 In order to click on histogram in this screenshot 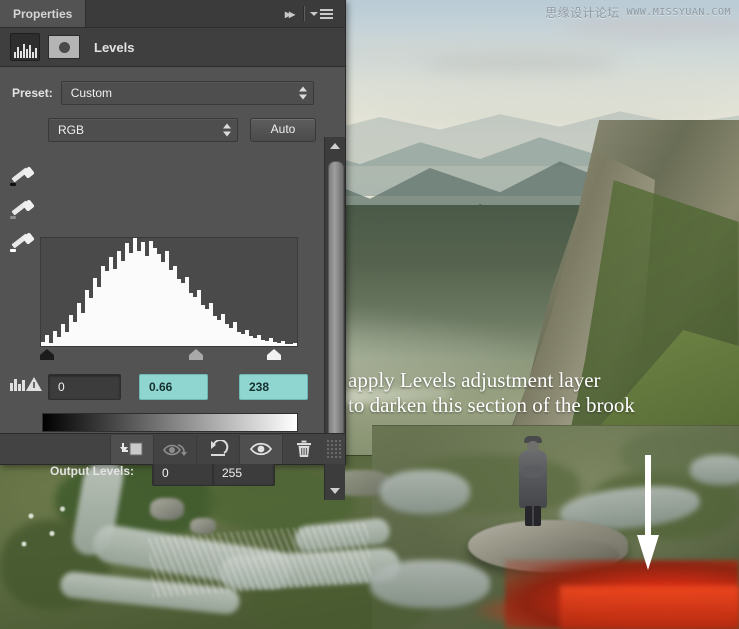, I will do `click(169, 292)`.